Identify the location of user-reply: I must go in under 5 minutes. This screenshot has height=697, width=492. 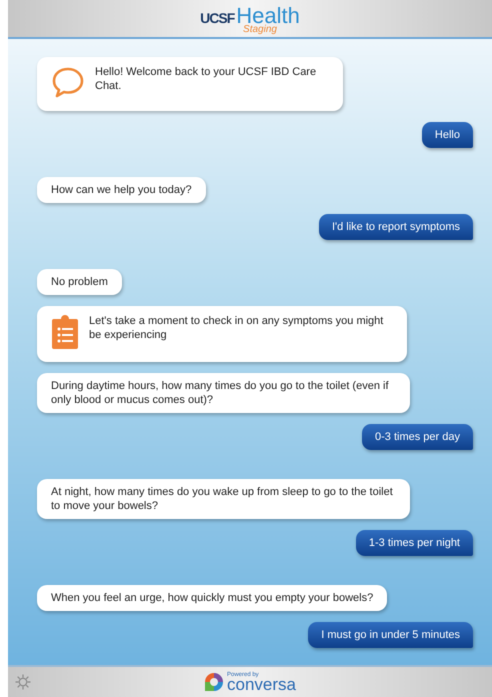
(390, 635).